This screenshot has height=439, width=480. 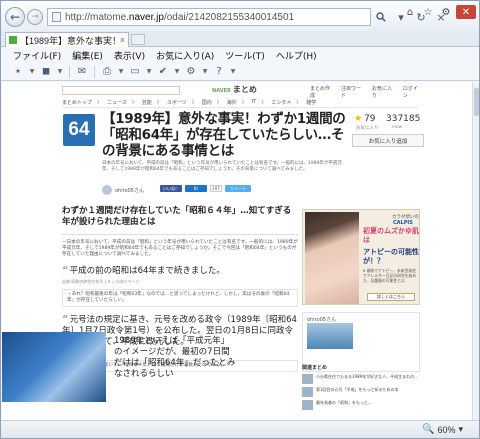 I want to click on top-link: 注目ワード, so click(x=353, y=92).